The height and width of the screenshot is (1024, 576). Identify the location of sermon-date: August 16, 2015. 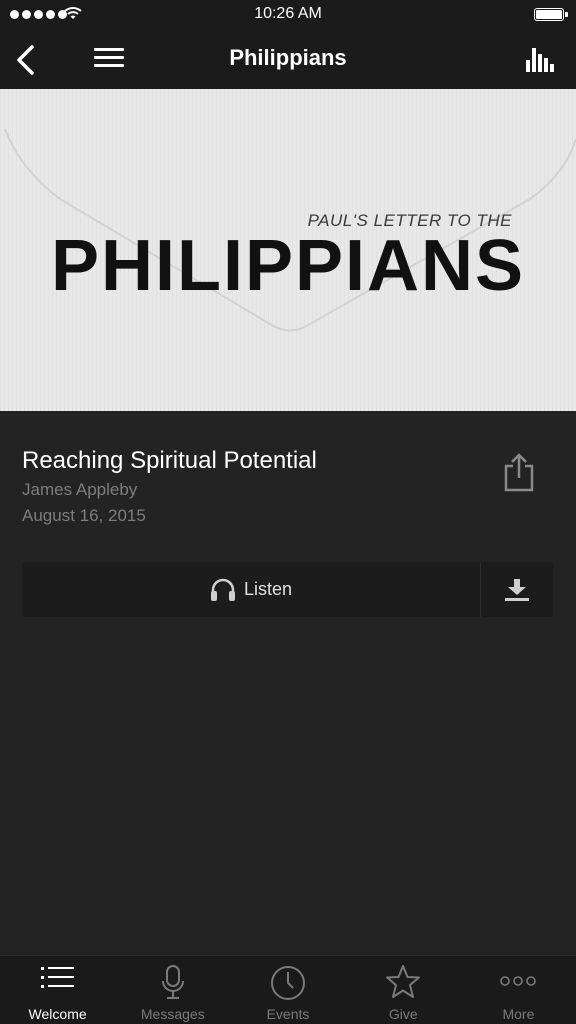
(84, 515).